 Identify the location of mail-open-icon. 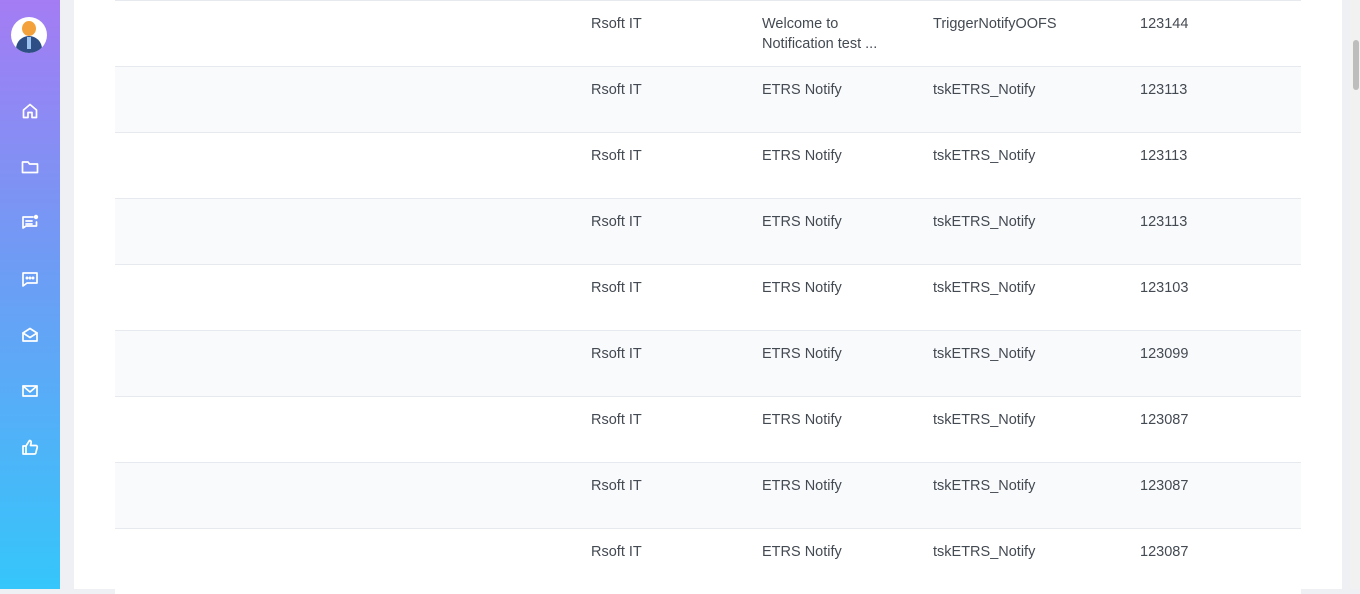
(30, 334).